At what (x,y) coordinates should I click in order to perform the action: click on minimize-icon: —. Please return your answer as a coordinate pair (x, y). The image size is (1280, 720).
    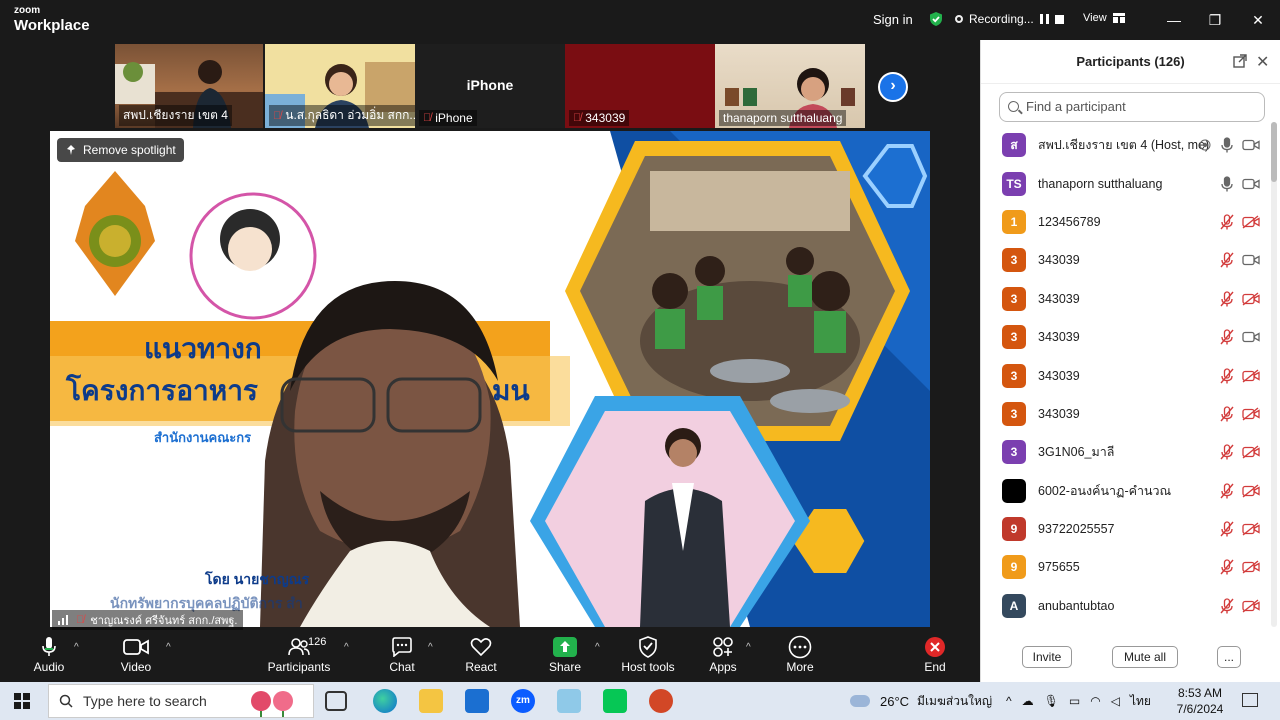
    Looking at the image, I should click on (1174, 20).